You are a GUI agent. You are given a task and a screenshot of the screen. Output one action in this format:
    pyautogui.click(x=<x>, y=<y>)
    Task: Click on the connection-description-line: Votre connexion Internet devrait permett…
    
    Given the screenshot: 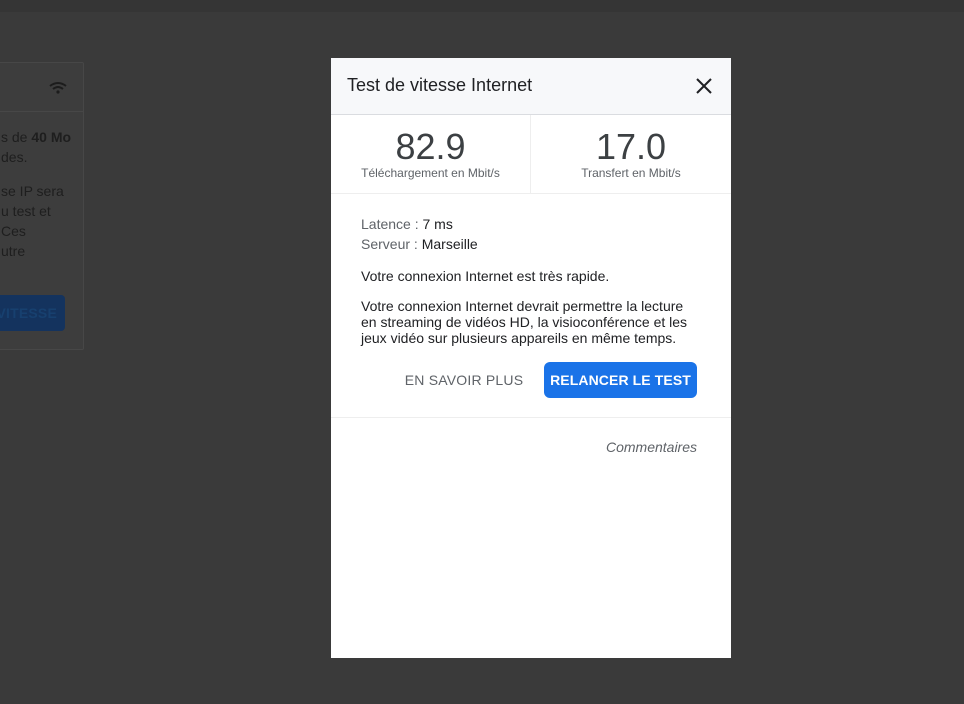 What is the action you would take?
    pyautogui.click(x=522, y=306)
    